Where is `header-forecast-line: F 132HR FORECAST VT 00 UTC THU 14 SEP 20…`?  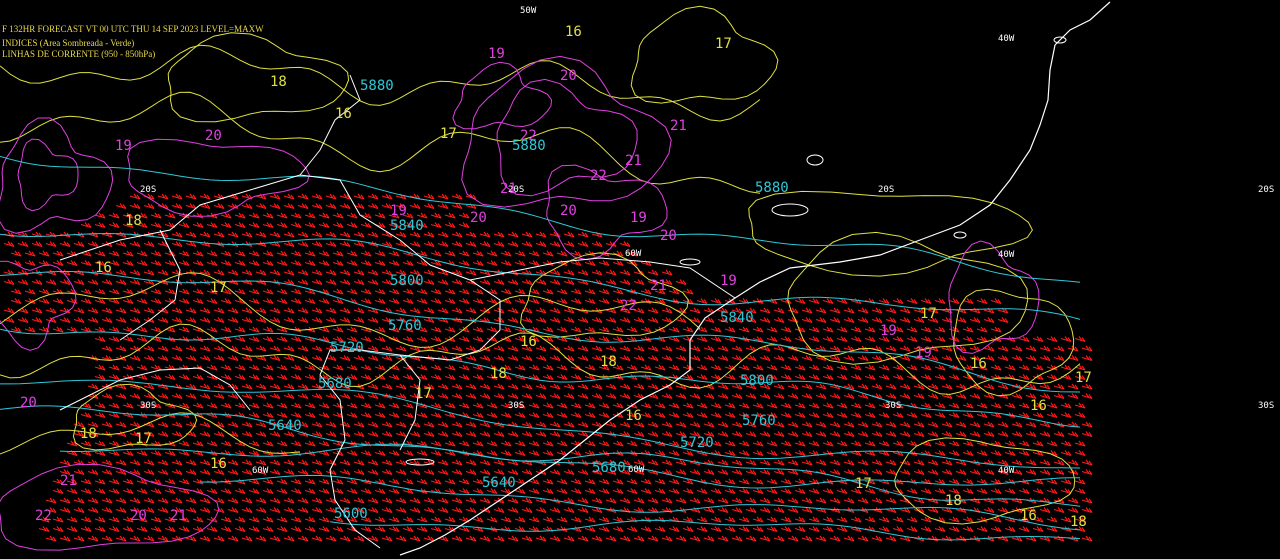 header-forecast-line: F 132HR FORECAST VT 00 UTC THU 14 SEP 20… is located at coordinates (133, 29).